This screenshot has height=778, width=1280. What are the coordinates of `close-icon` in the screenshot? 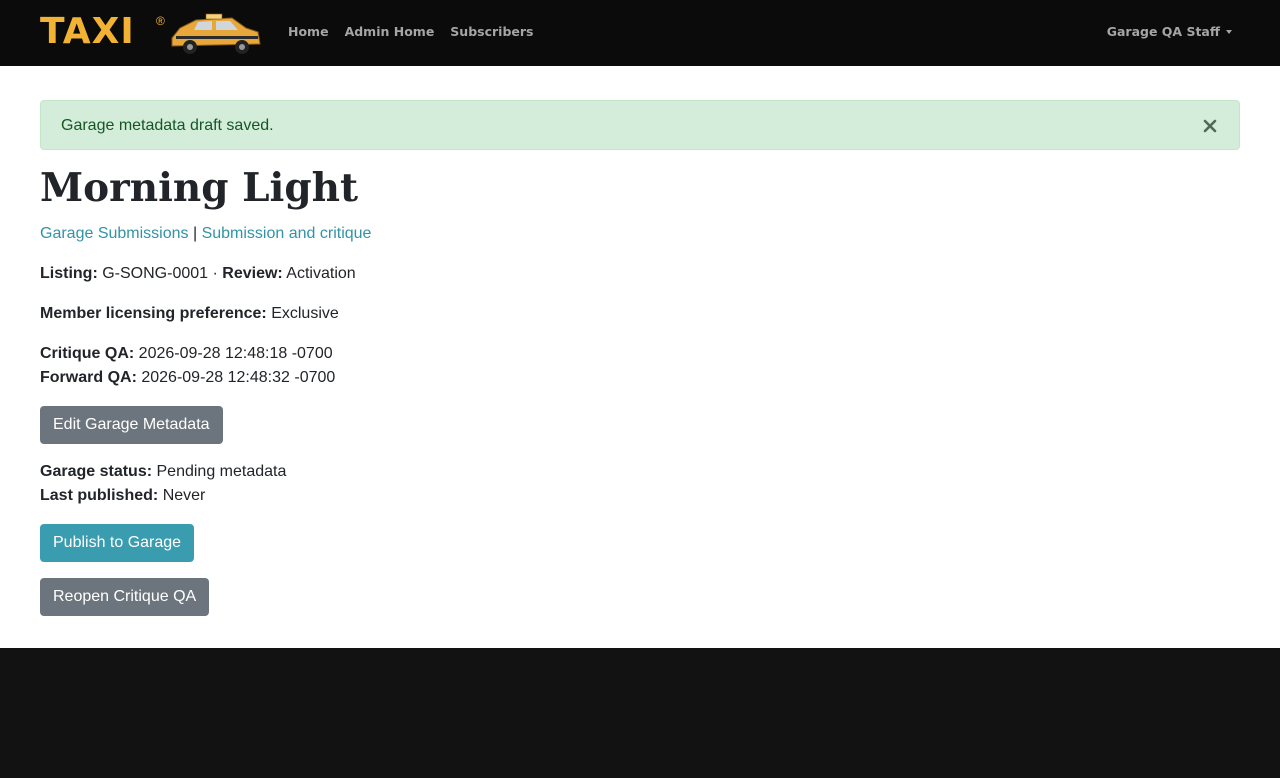 It's located at (1210, 125).